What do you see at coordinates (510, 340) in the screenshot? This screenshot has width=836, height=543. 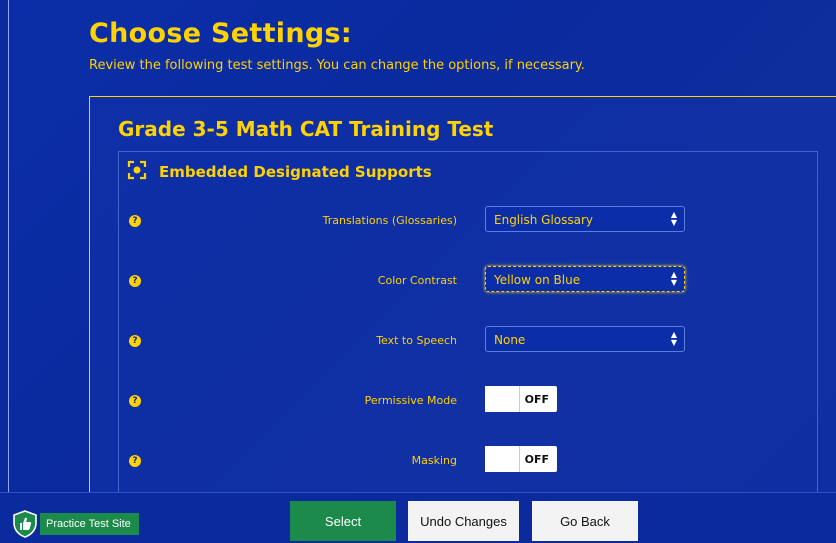 I see `select-value: None` at bounding box center [510, 340].